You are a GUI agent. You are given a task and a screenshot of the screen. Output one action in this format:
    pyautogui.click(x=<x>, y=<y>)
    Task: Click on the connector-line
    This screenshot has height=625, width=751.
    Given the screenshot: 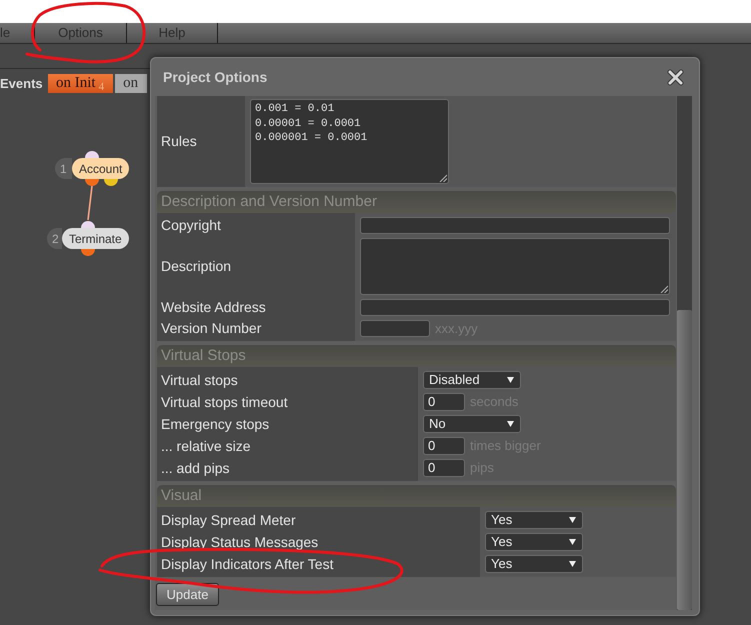 What is the action you would take?
    pyautogui.click(x=90, y=203)
    